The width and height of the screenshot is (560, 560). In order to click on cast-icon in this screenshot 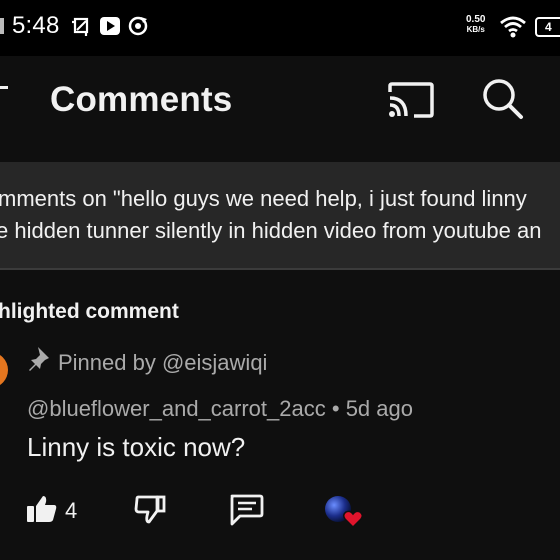, I will do `click(411, 100)`.